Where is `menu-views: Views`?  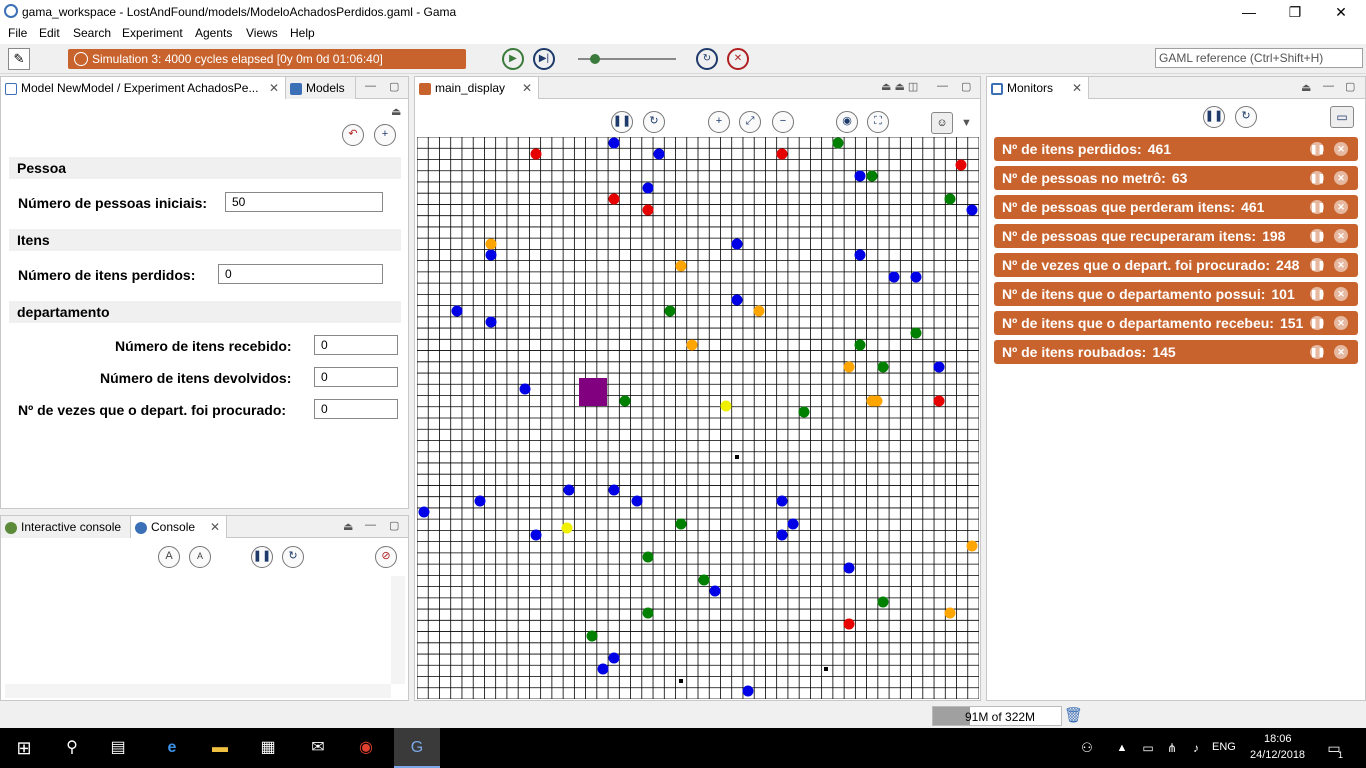 menu-views: Views is located at coordinates (262, 33).